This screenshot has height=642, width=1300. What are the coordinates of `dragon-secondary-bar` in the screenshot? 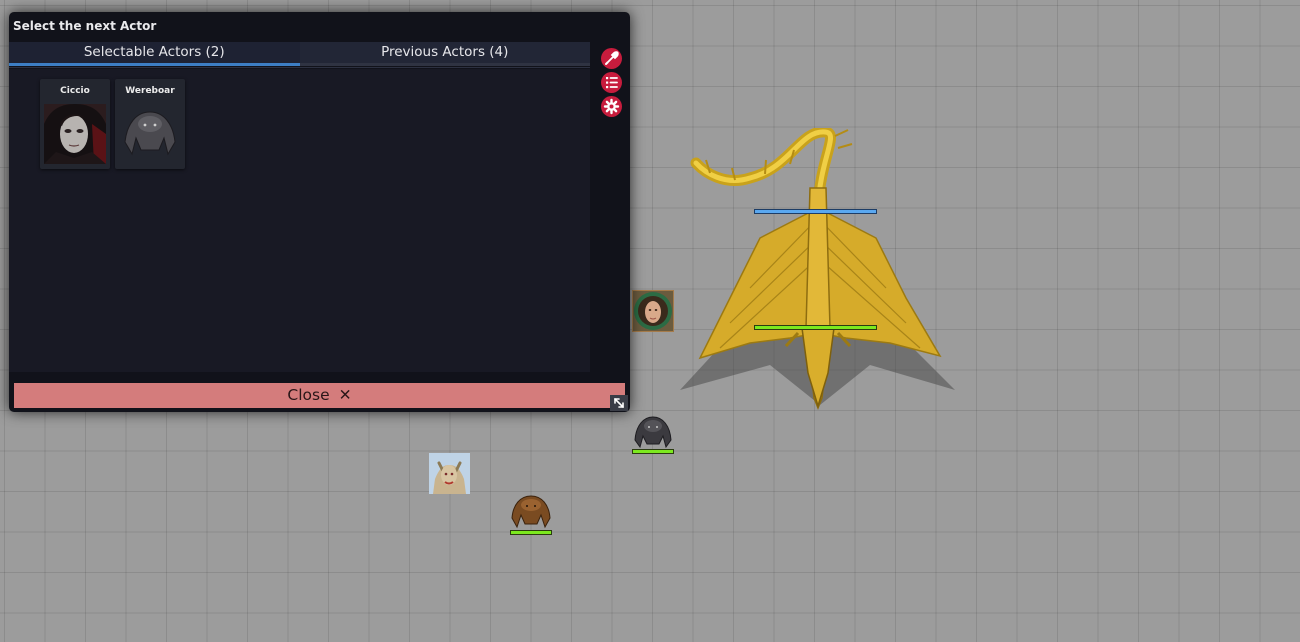 It's located at (815, 211).